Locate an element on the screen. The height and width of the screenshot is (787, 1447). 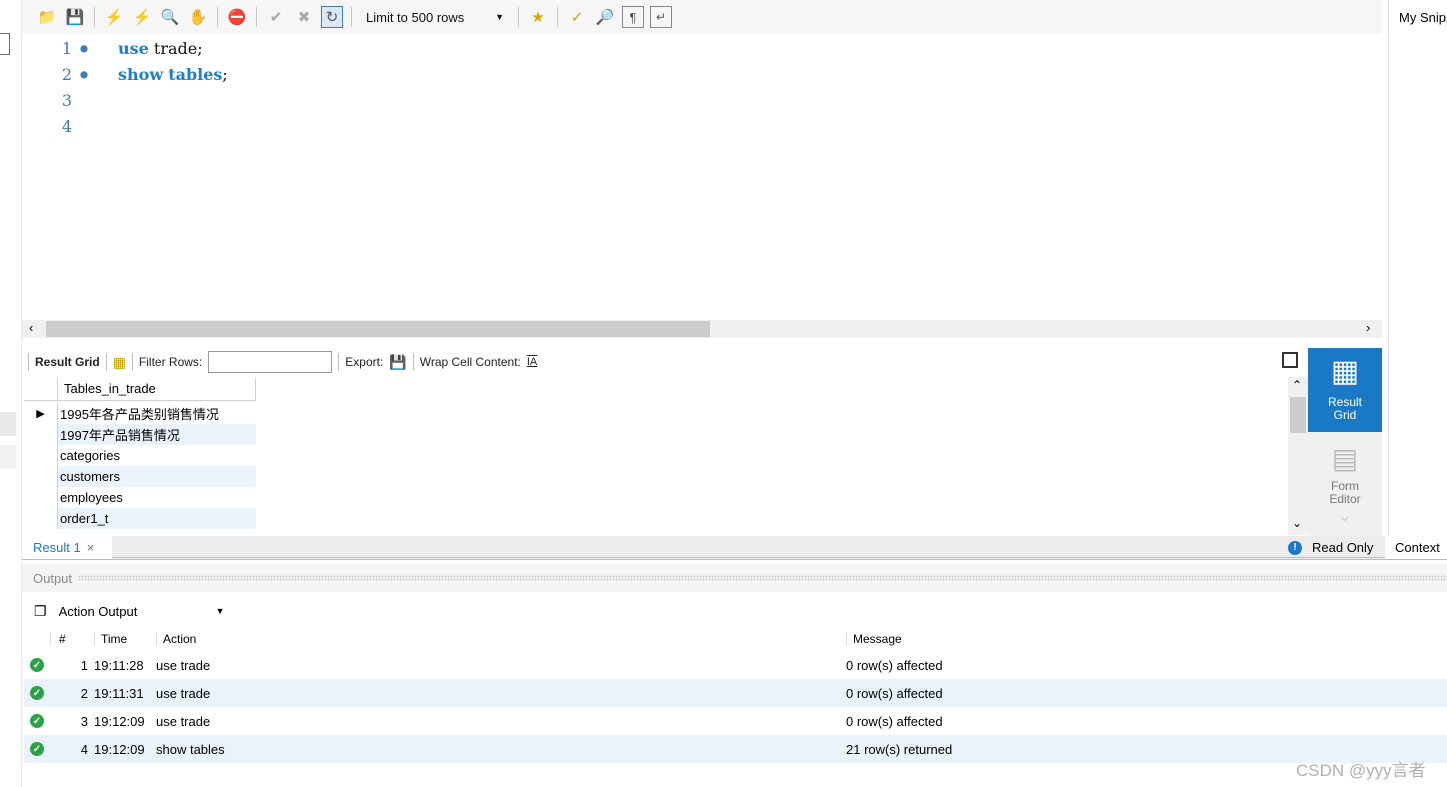
stop-icon: ✋ is located at coordinates (198, 17).